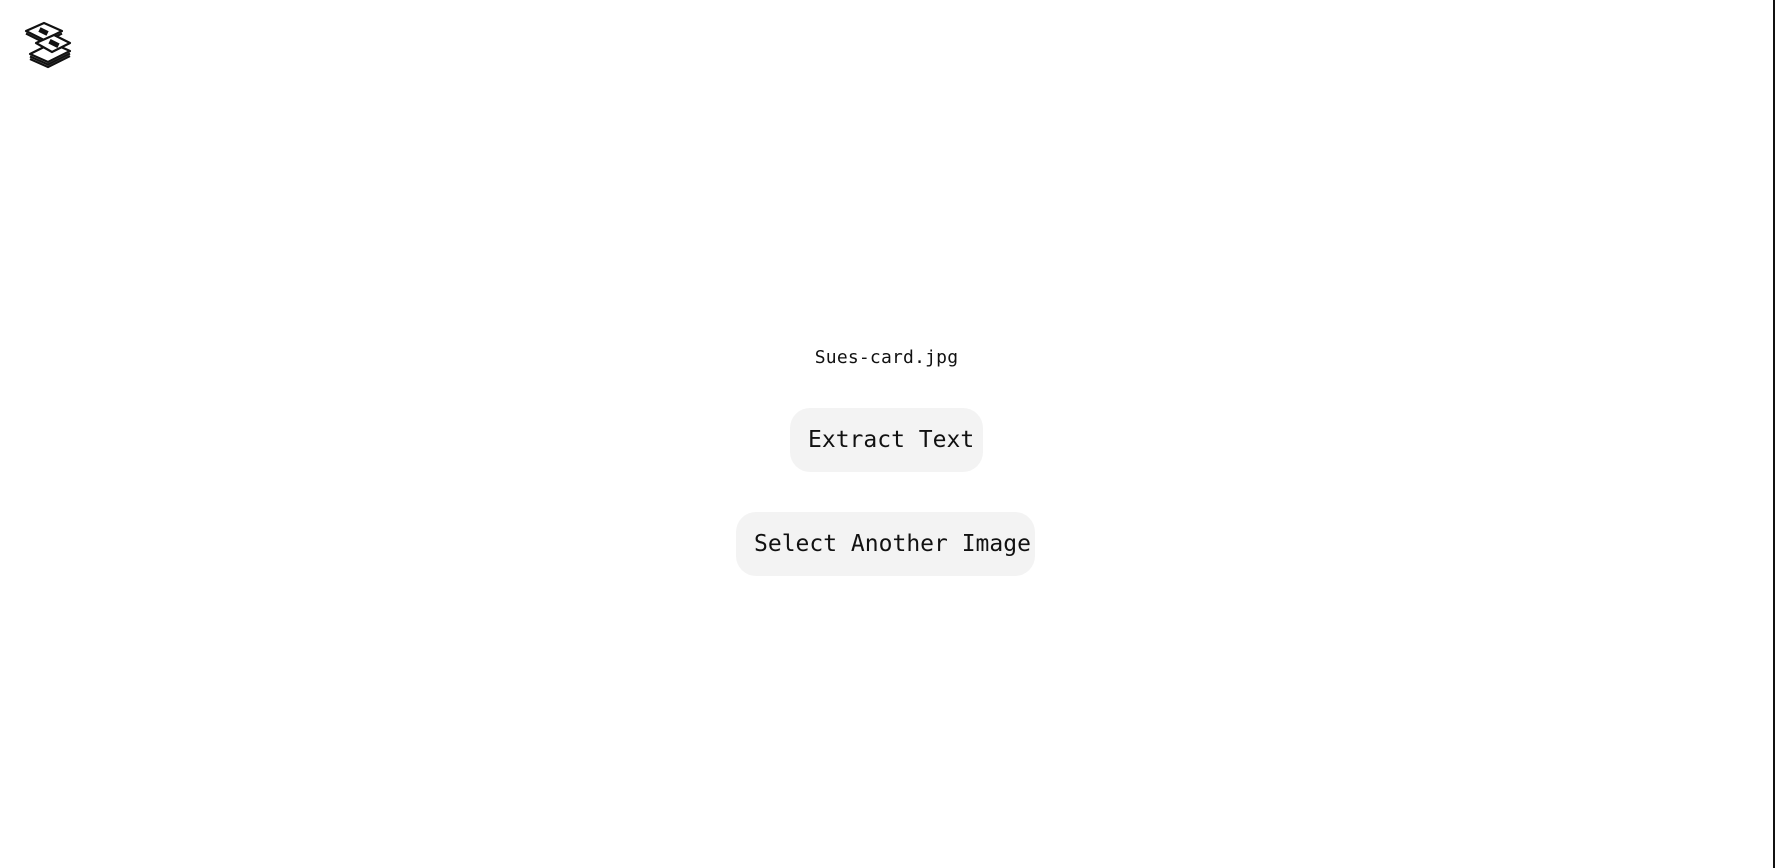 The height and width of the screenshot is (868, 1775). I want to click on extract-text-button: Extract Text, so click(886, 440).